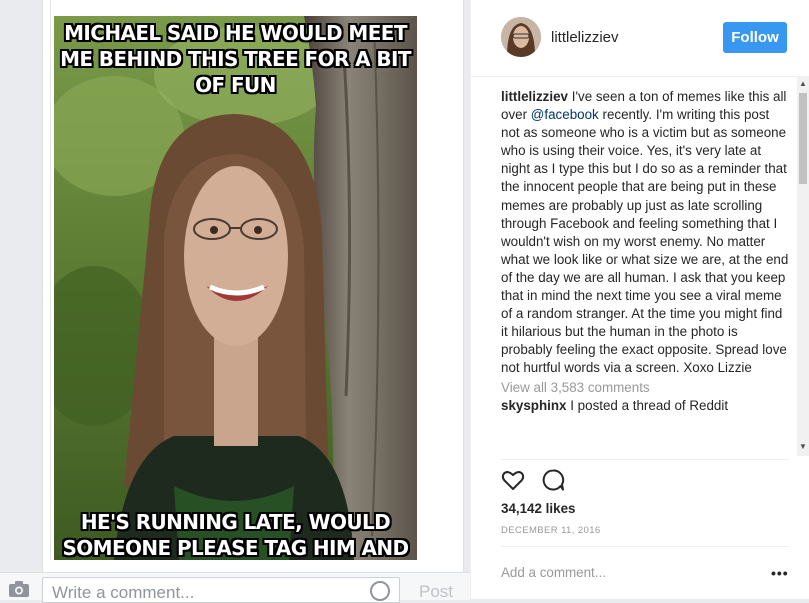 The height and width of the screenshot is (603, 809). I want to click on post-header: littlelizziev Follow, so click(640, 38).